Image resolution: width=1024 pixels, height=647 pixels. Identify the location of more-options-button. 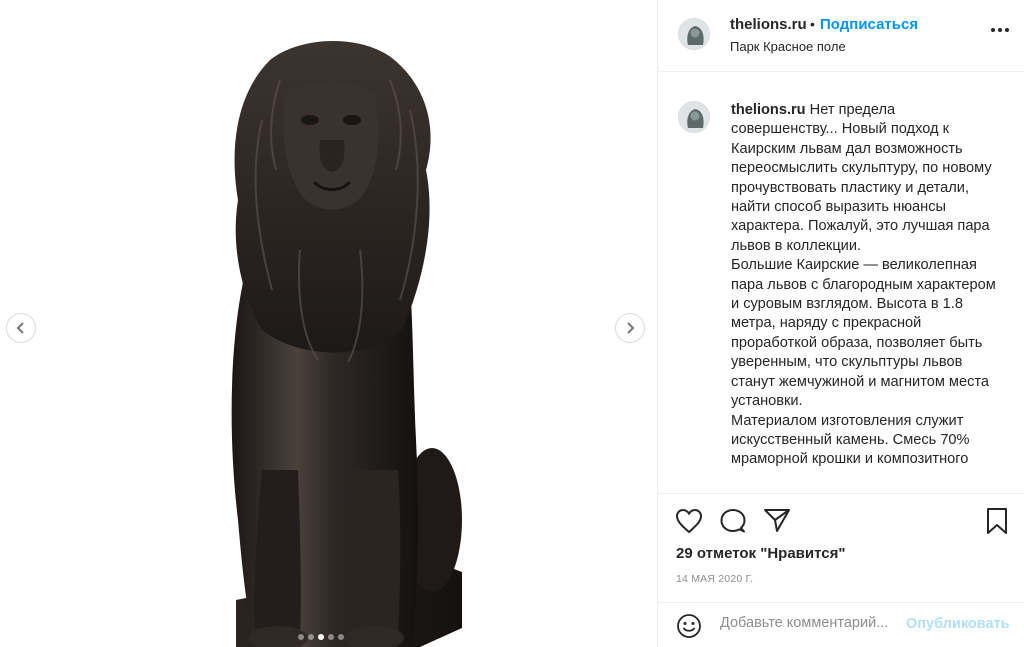
(1000, 30).